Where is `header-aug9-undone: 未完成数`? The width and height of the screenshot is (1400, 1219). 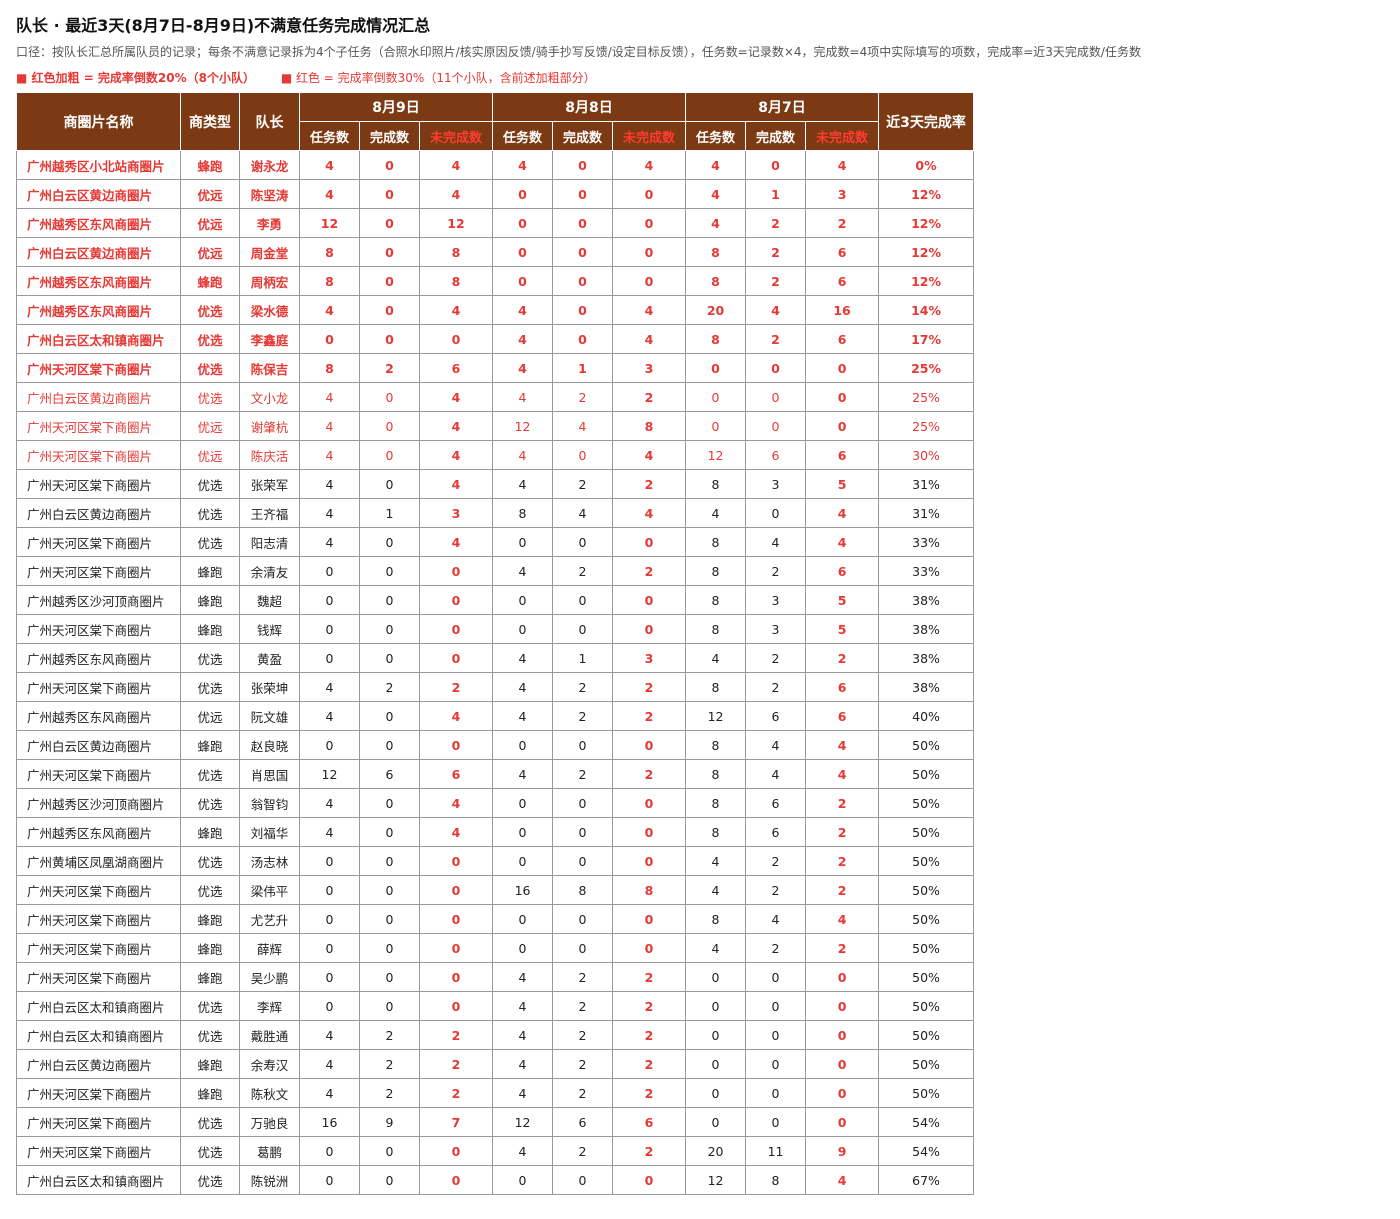
header-aug9-undone: 未完成数 is located at coordinates (456, 136).